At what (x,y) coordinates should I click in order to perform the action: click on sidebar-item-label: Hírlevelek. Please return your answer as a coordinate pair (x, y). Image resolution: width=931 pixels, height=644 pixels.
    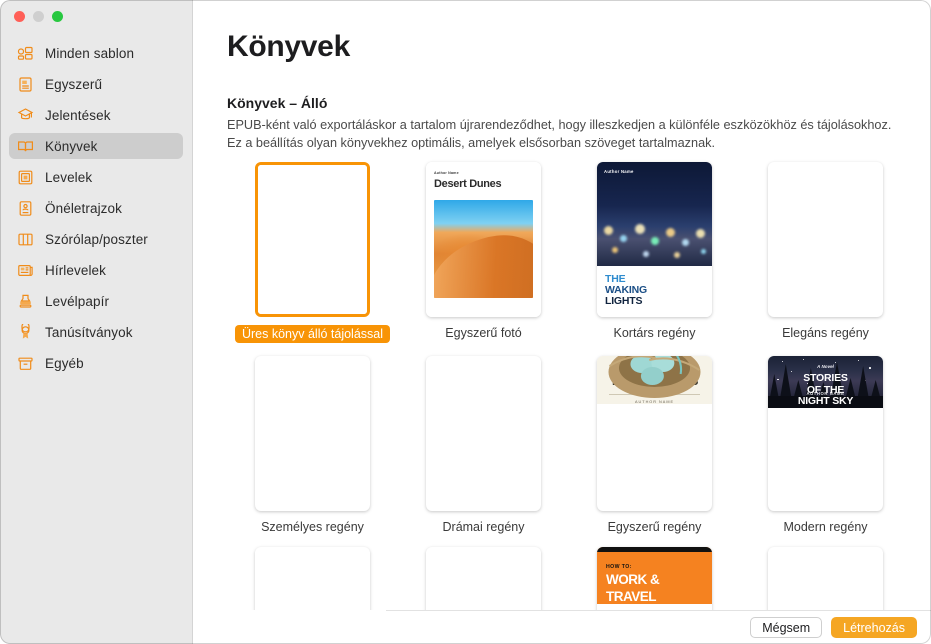
    Looking at the image, I should click on (76, 270).